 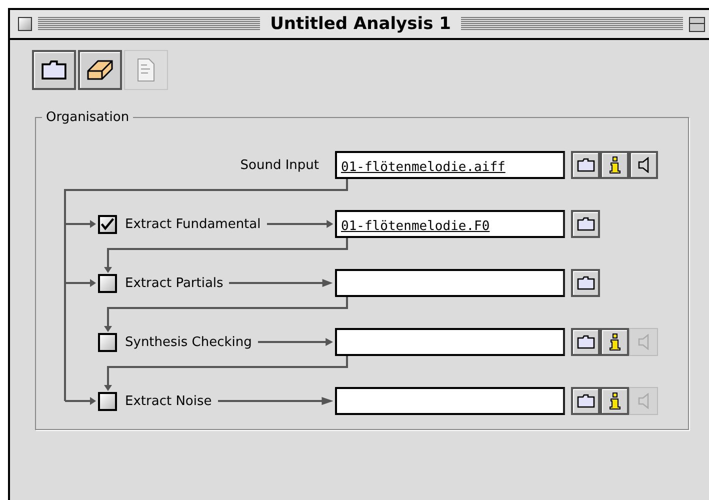 I want to click on speaker-button, so click(x=643, y=165).